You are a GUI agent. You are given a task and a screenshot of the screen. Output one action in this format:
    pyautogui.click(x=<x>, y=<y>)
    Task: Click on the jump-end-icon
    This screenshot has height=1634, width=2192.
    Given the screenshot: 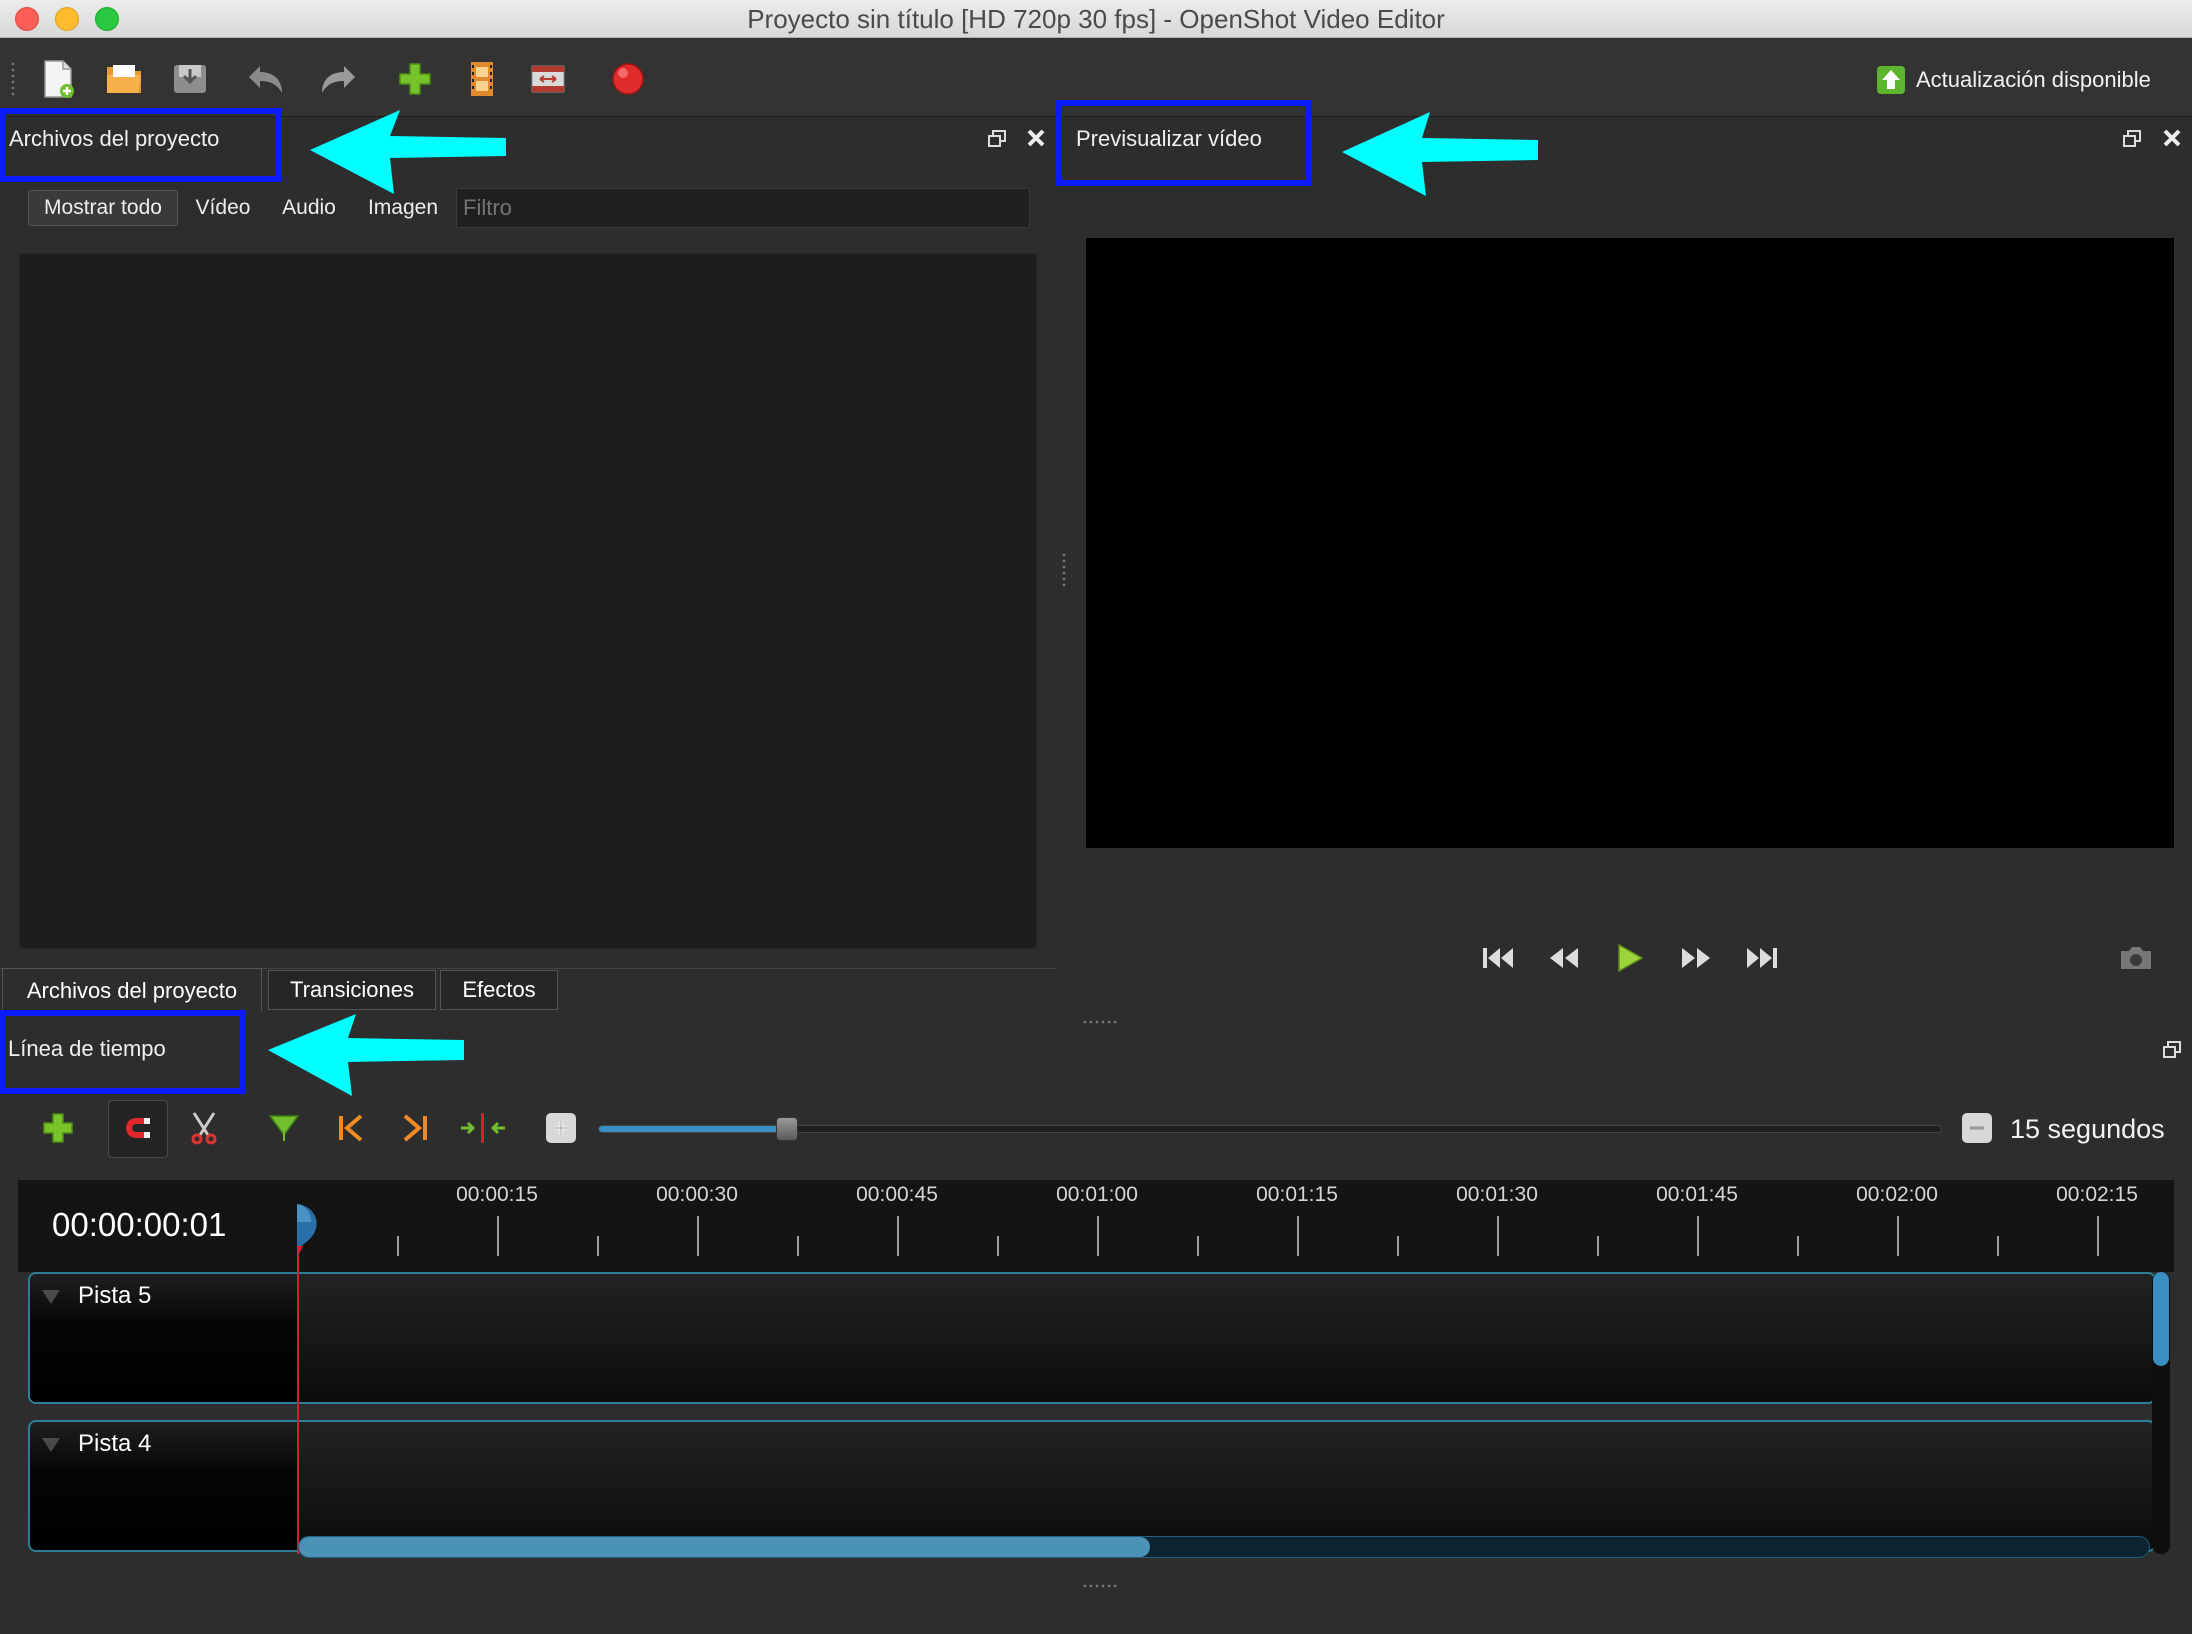 What is the action you would take?
    pyautogui.click(x=1762, y=958)
    